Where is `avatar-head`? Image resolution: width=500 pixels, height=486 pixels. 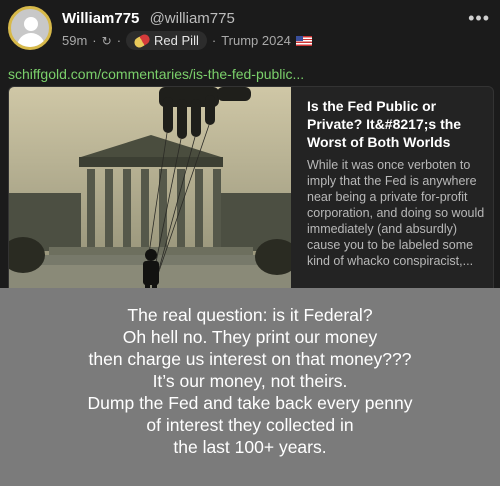
avatar-head is located at coordinates (31, 24).